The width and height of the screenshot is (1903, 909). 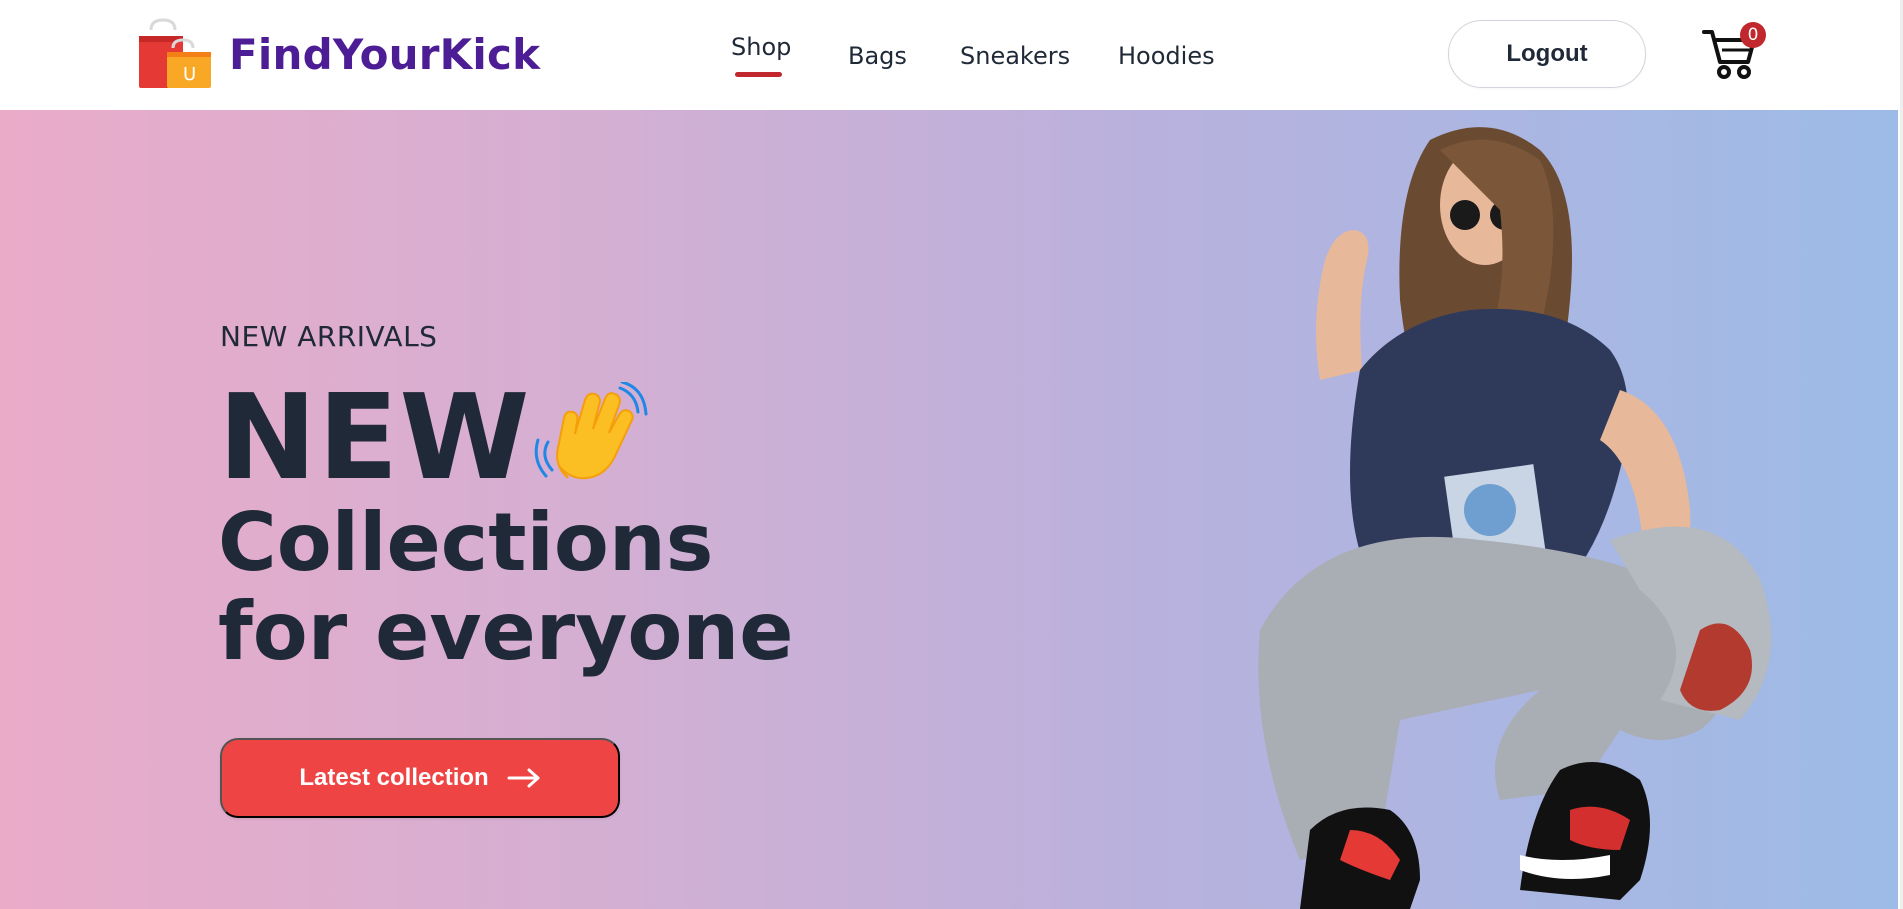 I want to click on latest-collection-button: Latest collection, so click(x=420, y=778).